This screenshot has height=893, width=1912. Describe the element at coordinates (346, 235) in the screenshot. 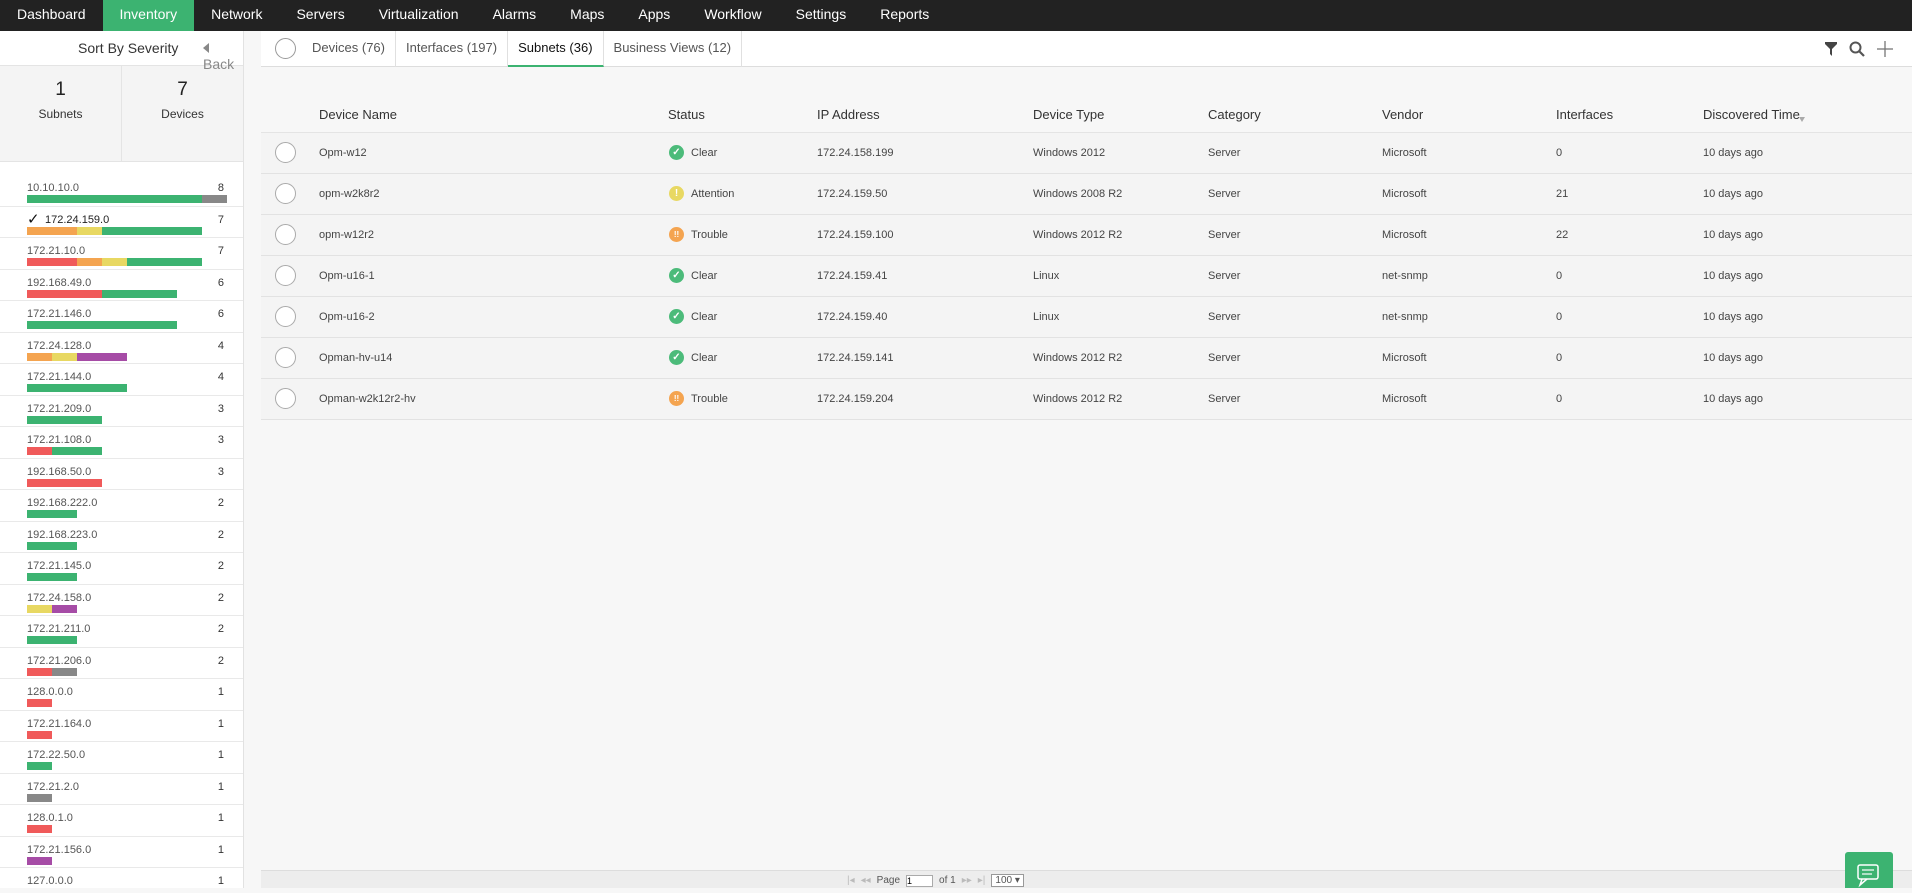

I see `device-name-cell: opm-w12r2` at that location.